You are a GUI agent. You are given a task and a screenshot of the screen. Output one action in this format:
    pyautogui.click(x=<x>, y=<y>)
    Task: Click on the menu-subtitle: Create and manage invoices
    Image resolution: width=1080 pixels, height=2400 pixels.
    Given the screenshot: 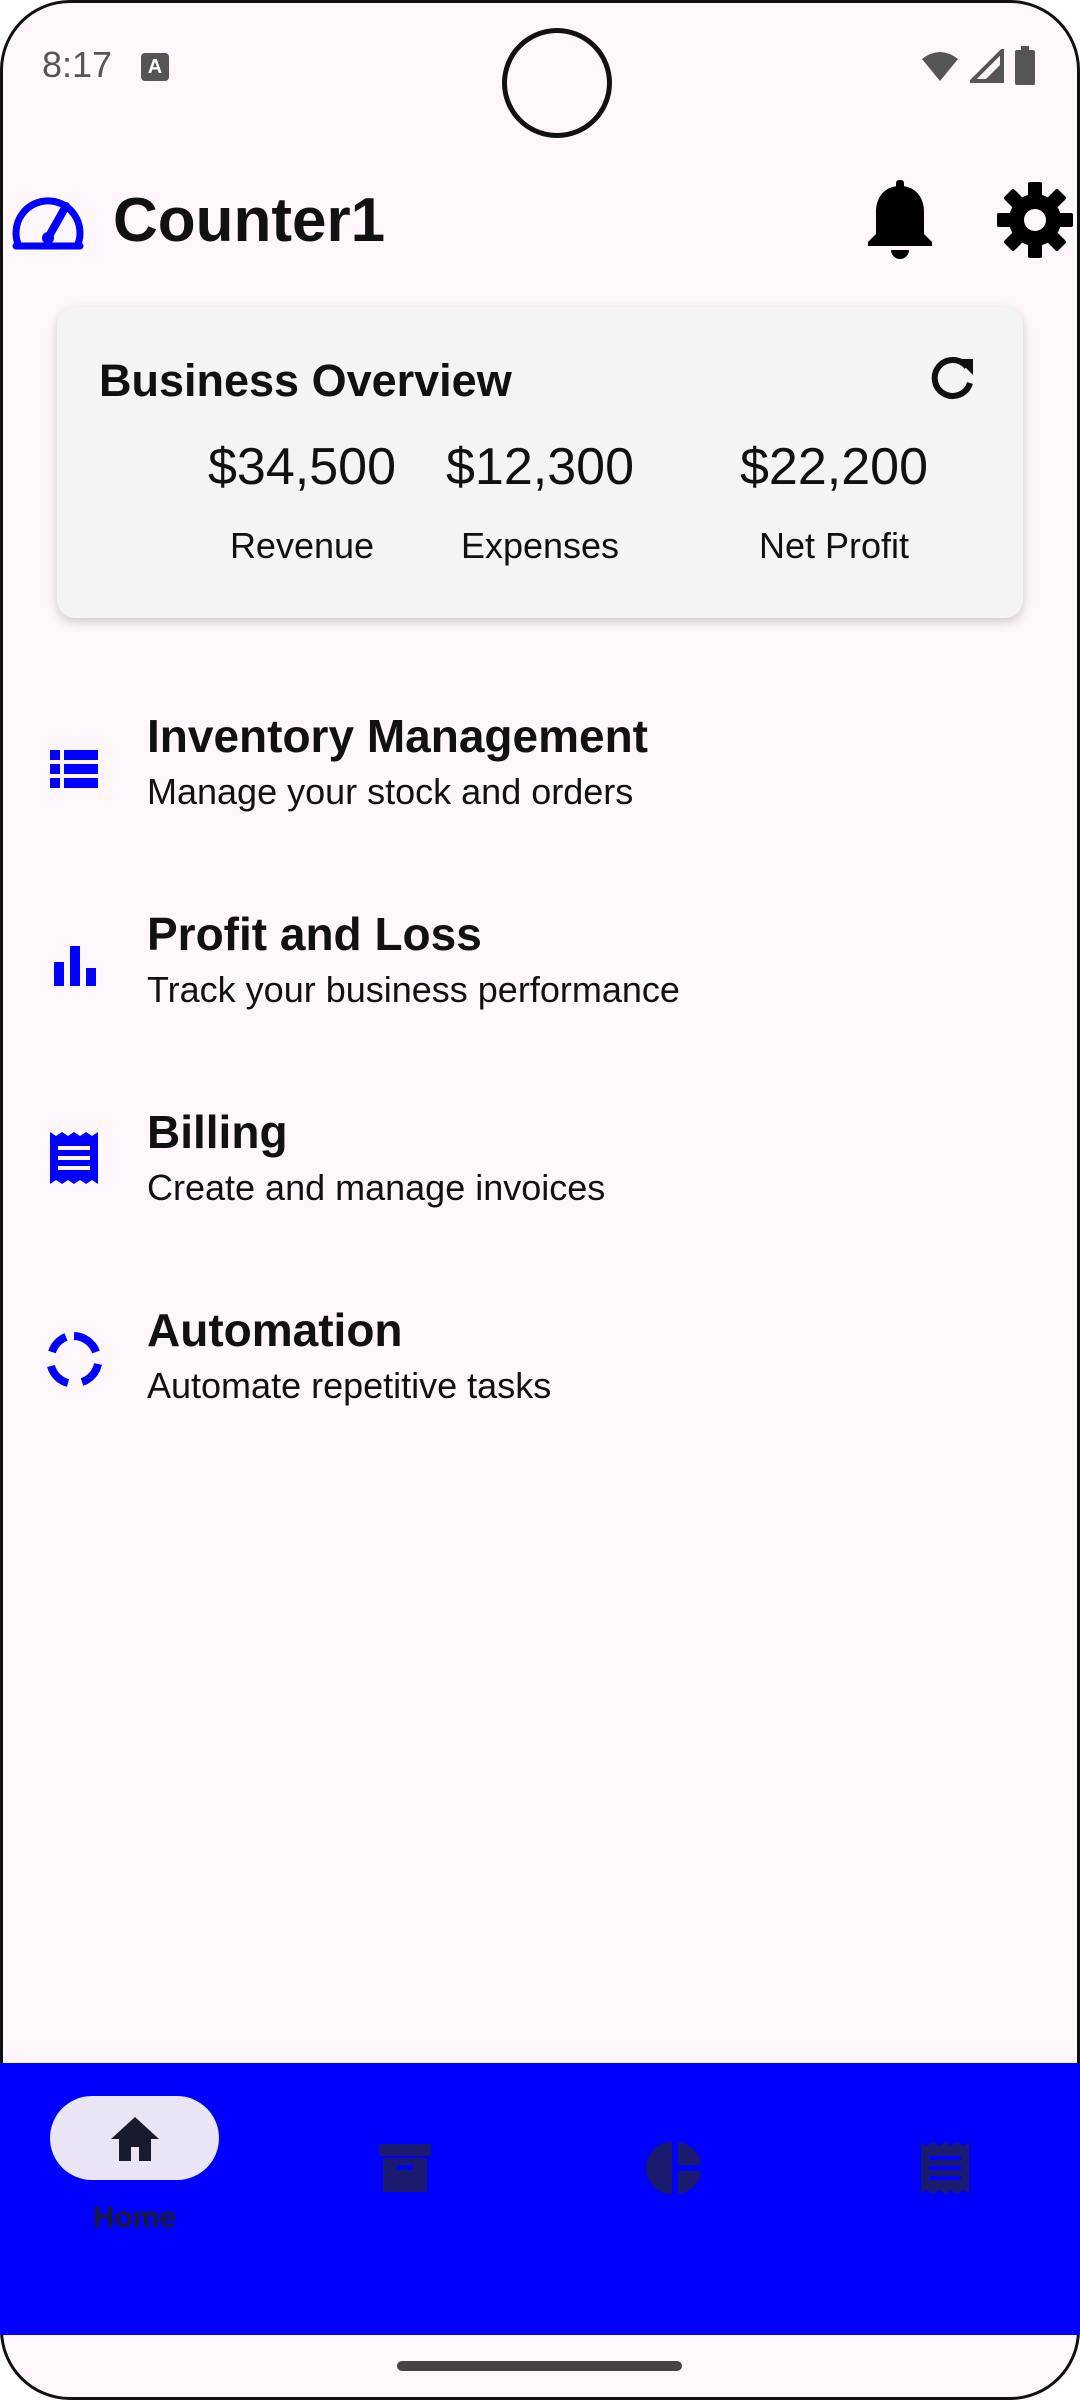 What is the action you would take?
    pyautogui.click(x=376, y=1187)
    